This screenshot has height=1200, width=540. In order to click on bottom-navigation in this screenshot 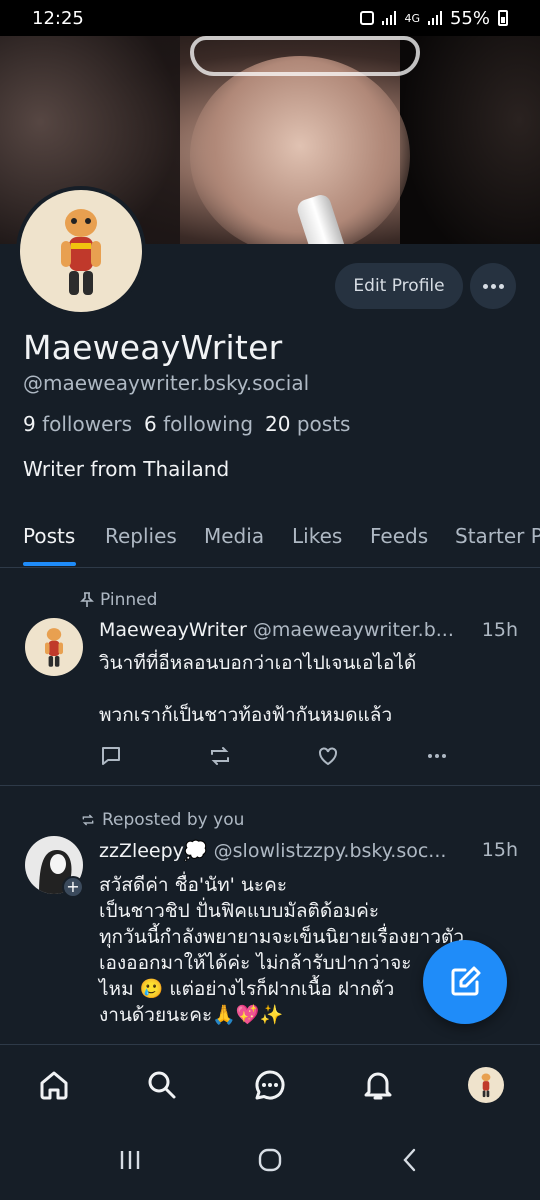, I will do `click(270, 1084)`.